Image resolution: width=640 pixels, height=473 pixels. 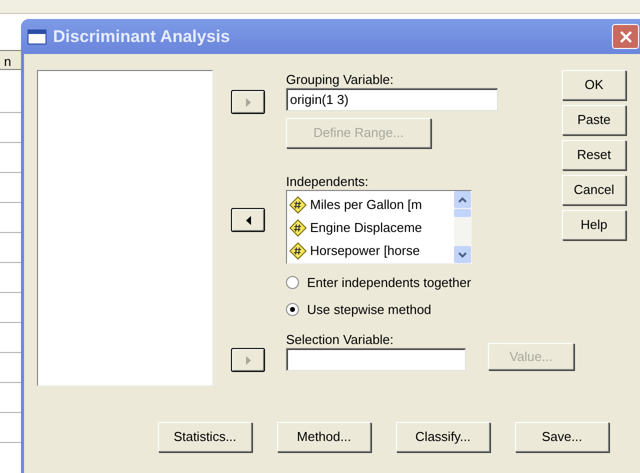 What do you see at coordinates (462, 255) in the screenshot?
I see `down-chevron-icon` at bounding box center [462, 255].